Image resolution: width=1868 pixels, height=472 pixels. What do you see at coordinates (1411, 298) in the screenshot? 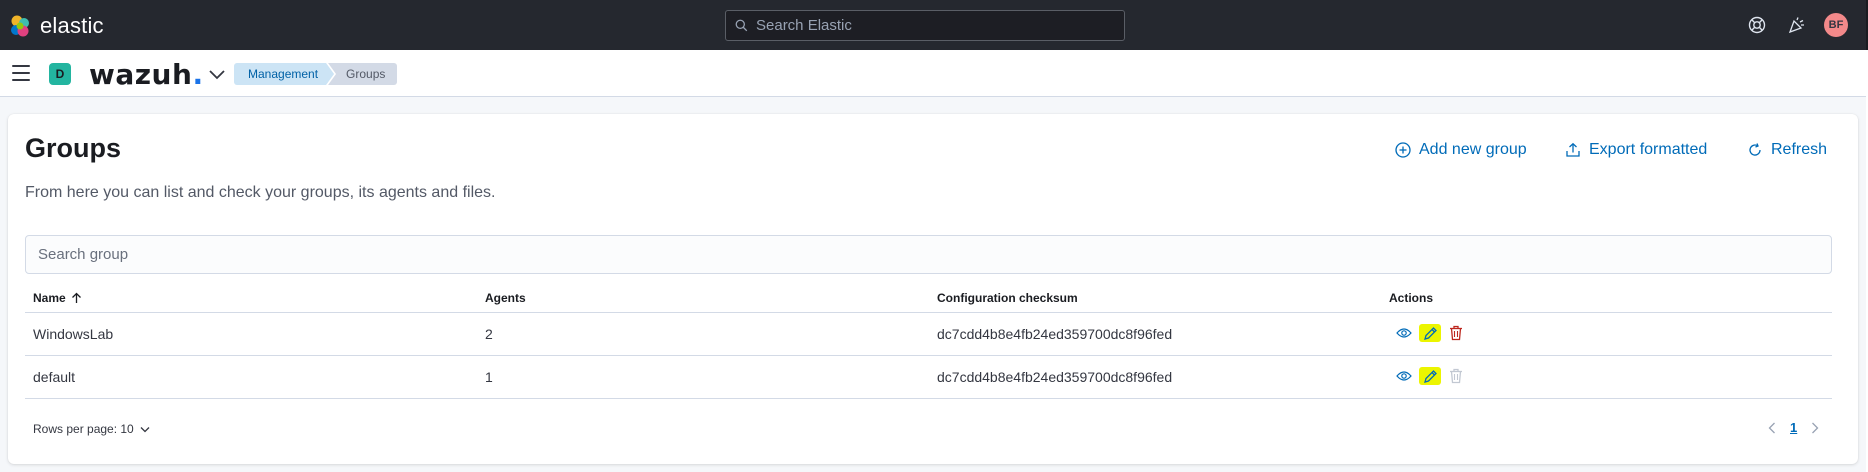
I see `column-header-actions: Actions` at bounding box center [1411, 298].